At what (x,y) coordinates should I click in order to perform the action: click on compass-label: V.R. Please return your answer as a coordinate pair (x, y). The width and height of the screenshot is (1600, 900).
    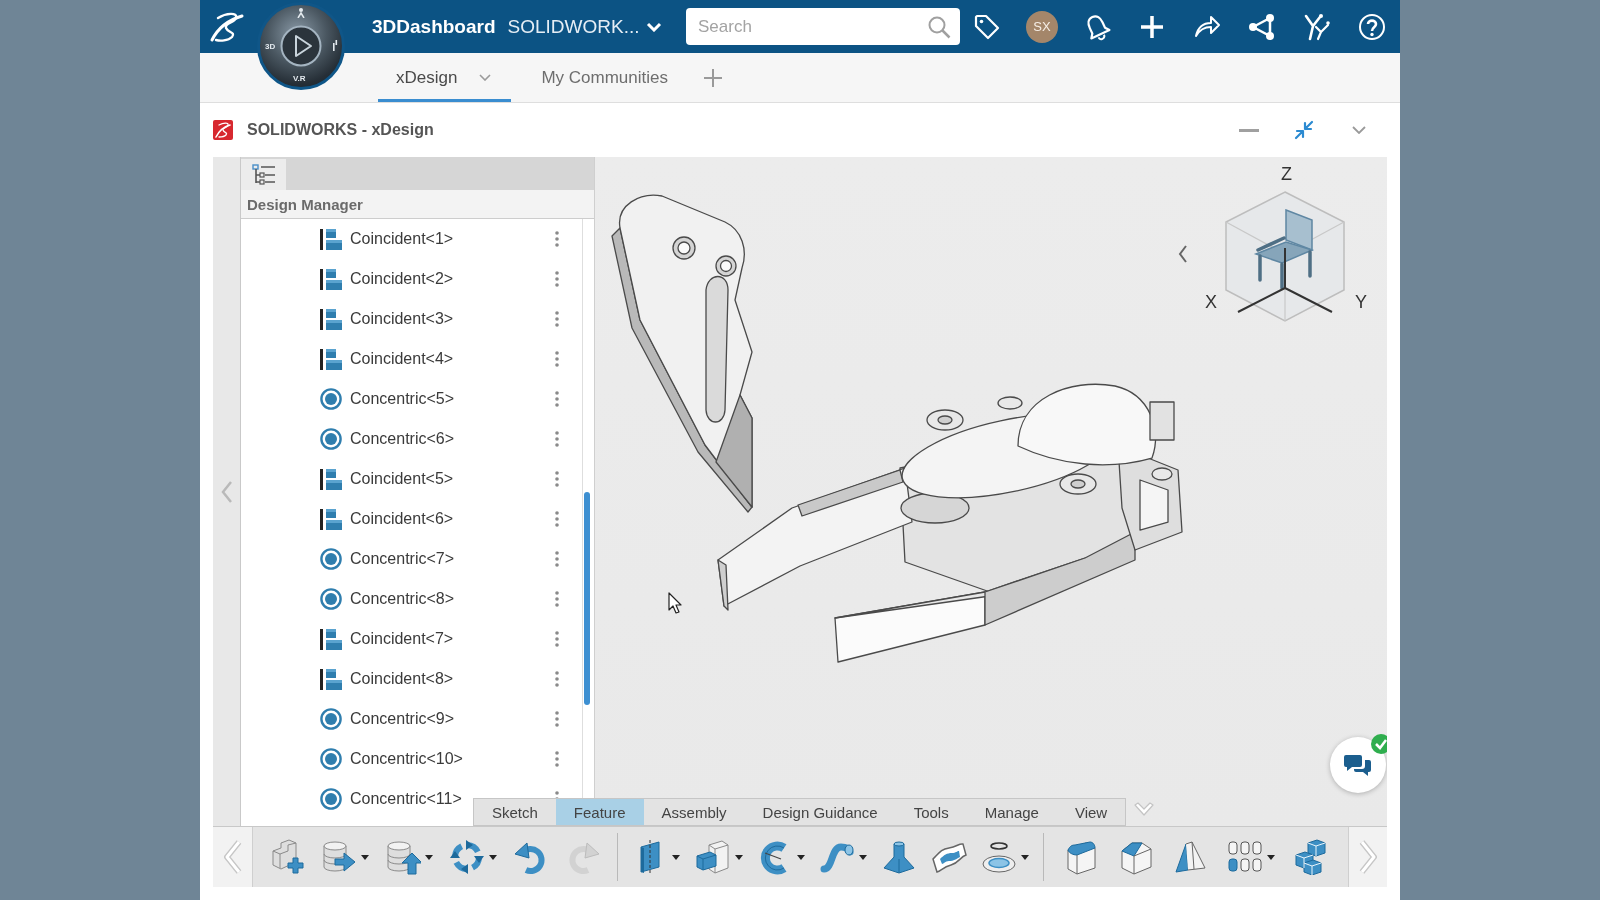
    Looking at the image, I should click on (299, 78).